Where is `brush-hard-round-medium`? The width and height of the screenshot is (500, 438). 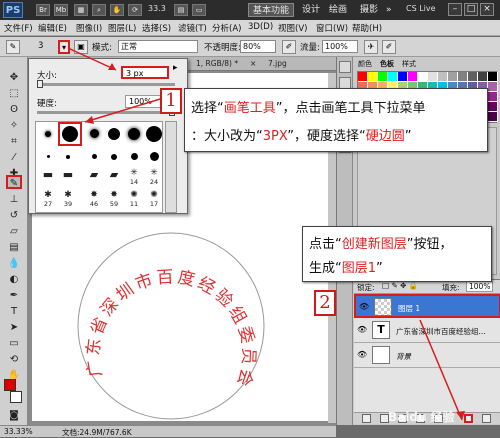
brush-hard-round-medium is located at coordinates (114, 135).